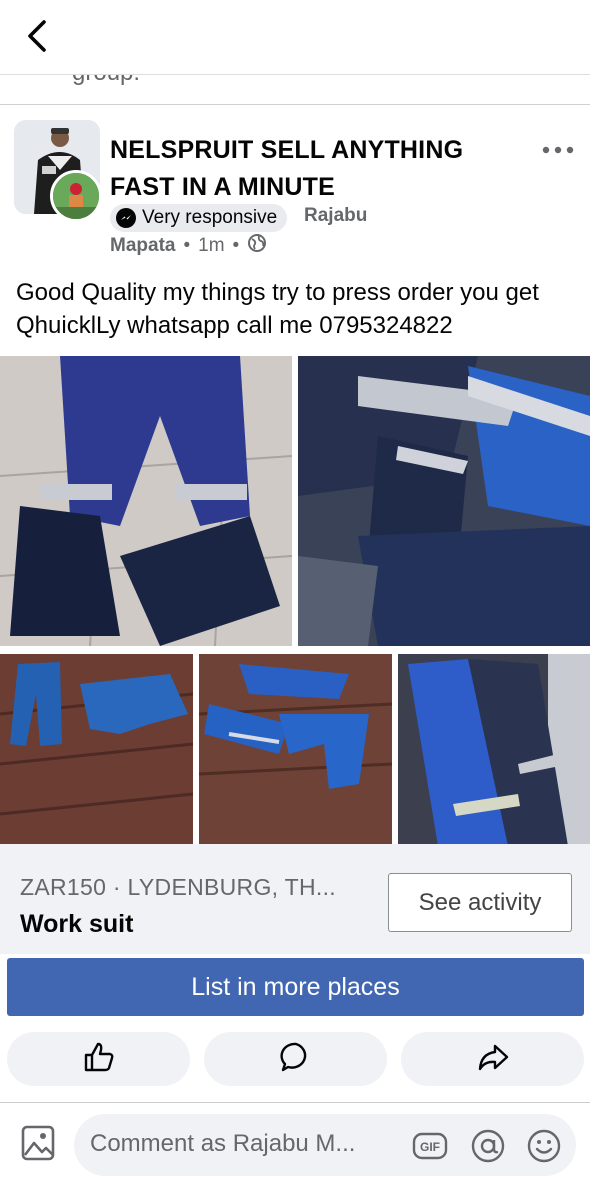 This screenshot has width=590, height=1189. What do you see at coordinates (38, 1143) in the screenshot?
I see `photo-icon` at bounding box center [38, 1143].